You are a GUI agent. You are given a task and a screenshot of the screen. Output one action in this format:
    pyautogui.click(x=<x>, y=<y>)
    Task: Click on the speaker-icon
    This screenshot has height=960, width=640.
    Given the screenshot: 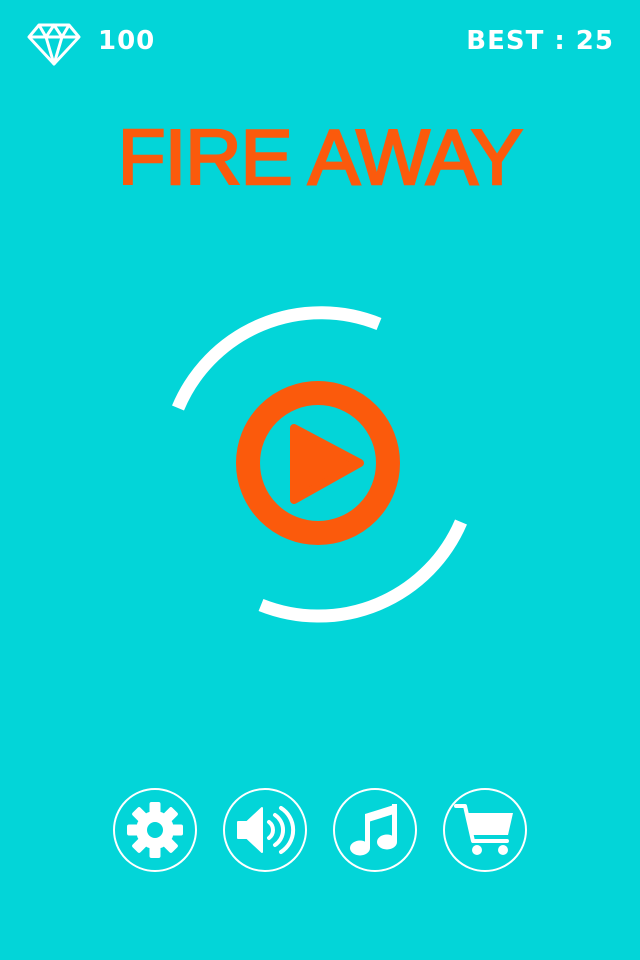 What is the action you would take?
    pyautogui.click(x=265, y=830)
    